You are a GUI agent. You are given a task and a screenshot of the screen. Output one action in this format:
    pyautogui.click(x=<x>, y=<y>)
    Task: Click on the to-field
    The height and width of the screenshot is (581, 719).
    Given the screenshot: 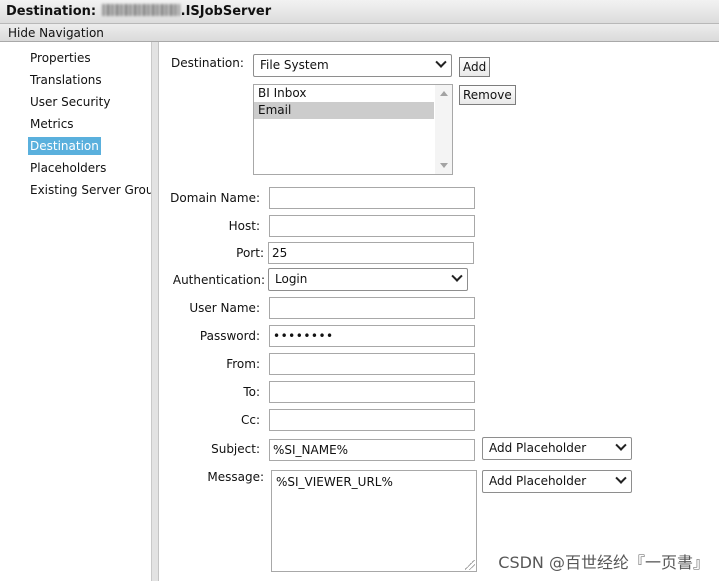 What is the action you would take?
    pyautogui.click(x=372, y=392)
    